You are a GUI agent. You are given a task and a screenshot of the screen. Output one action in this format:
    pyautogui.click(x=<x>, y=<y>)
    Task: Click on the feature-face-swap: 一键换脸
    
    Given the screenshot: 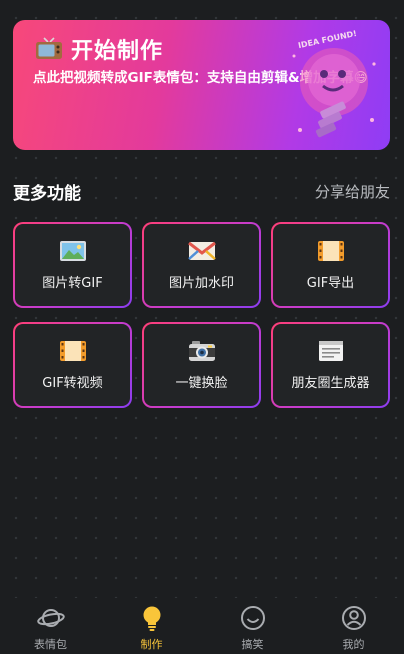 What is the action you would take?
    pyautogui.click(x=201, y=365)
    